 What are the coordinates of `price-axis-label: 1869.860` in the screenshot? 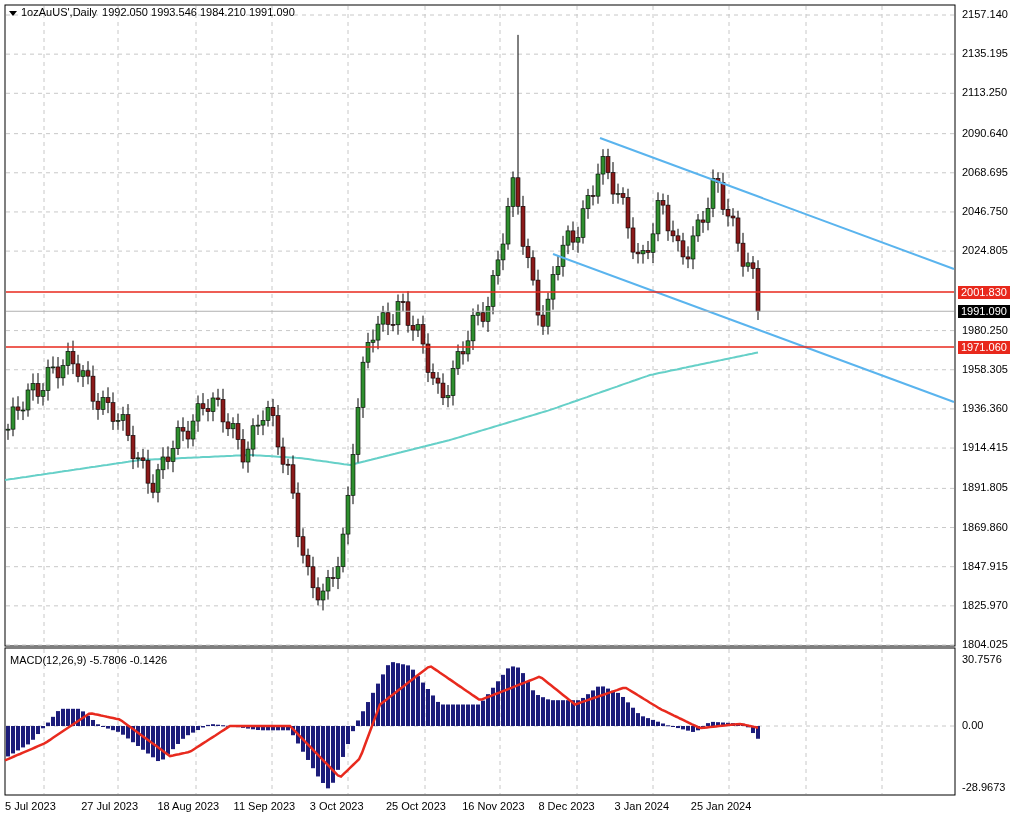 It's located at (985, 527).